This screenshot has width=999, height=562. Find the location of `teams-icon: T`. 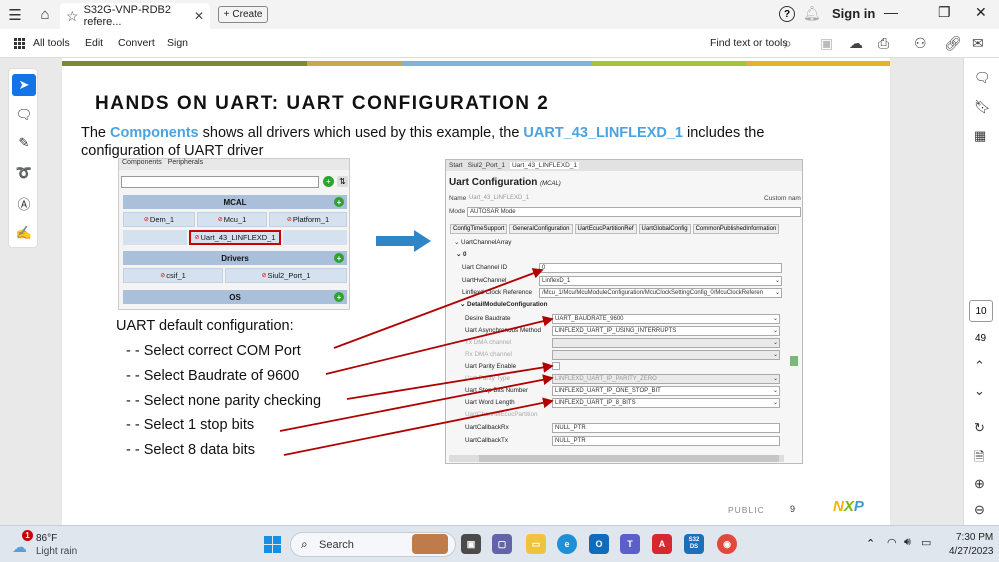

teams-icon: T is located at coordinates (630, 544).